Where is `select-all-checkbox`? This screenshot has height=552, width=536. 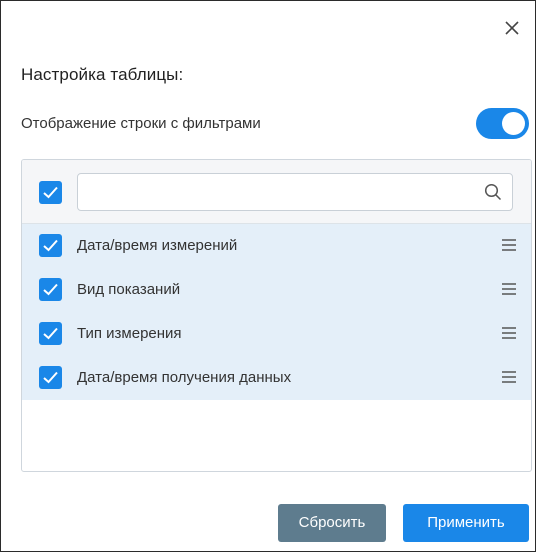 select-all-checkbox is located at coordinates (50, 192).